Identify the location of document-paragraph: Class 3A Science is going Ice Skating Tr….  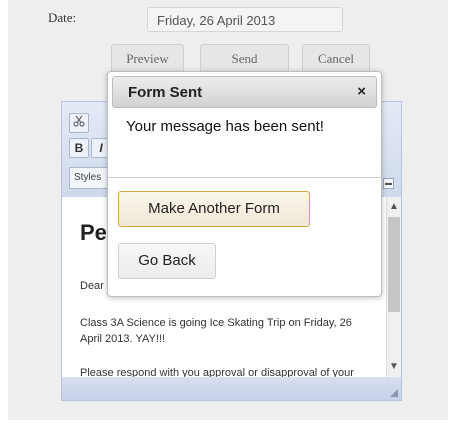
(216, 331).